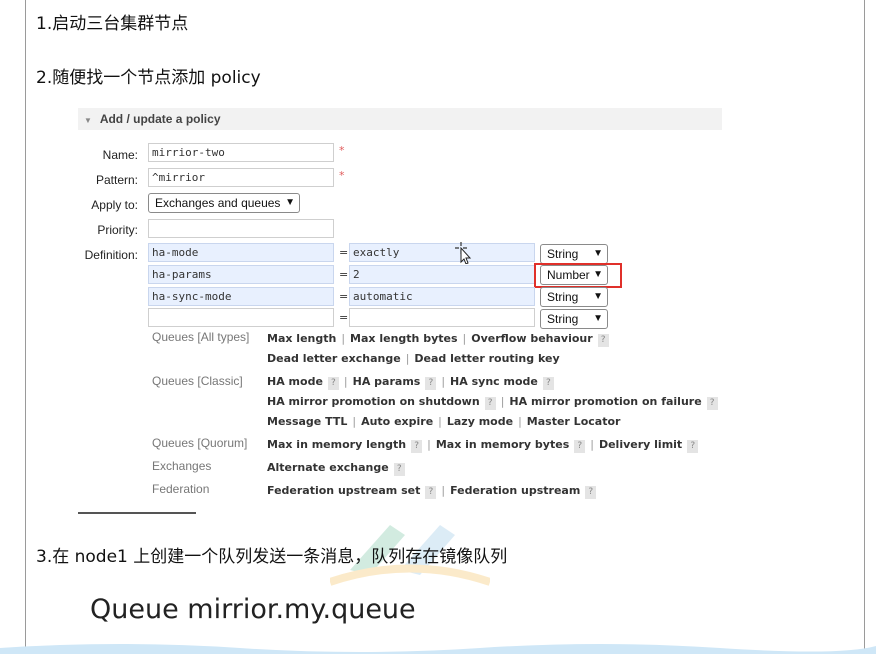  I want to click on name-label: Name:, so click(120, 155).